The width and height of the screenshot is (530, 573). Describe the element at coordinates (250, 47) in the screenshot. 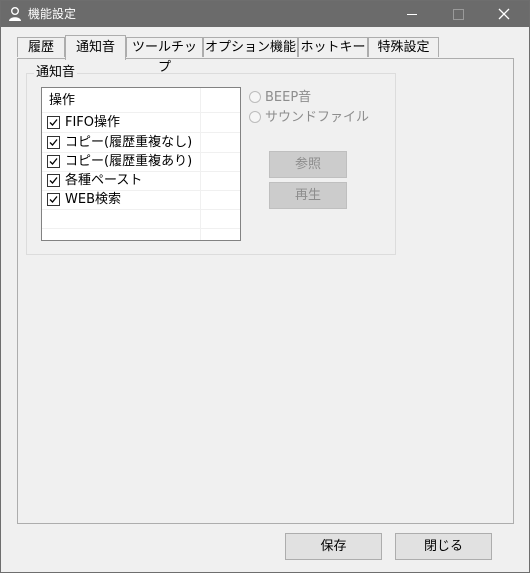

I see `tab-option-features: オプション機能` at that location.